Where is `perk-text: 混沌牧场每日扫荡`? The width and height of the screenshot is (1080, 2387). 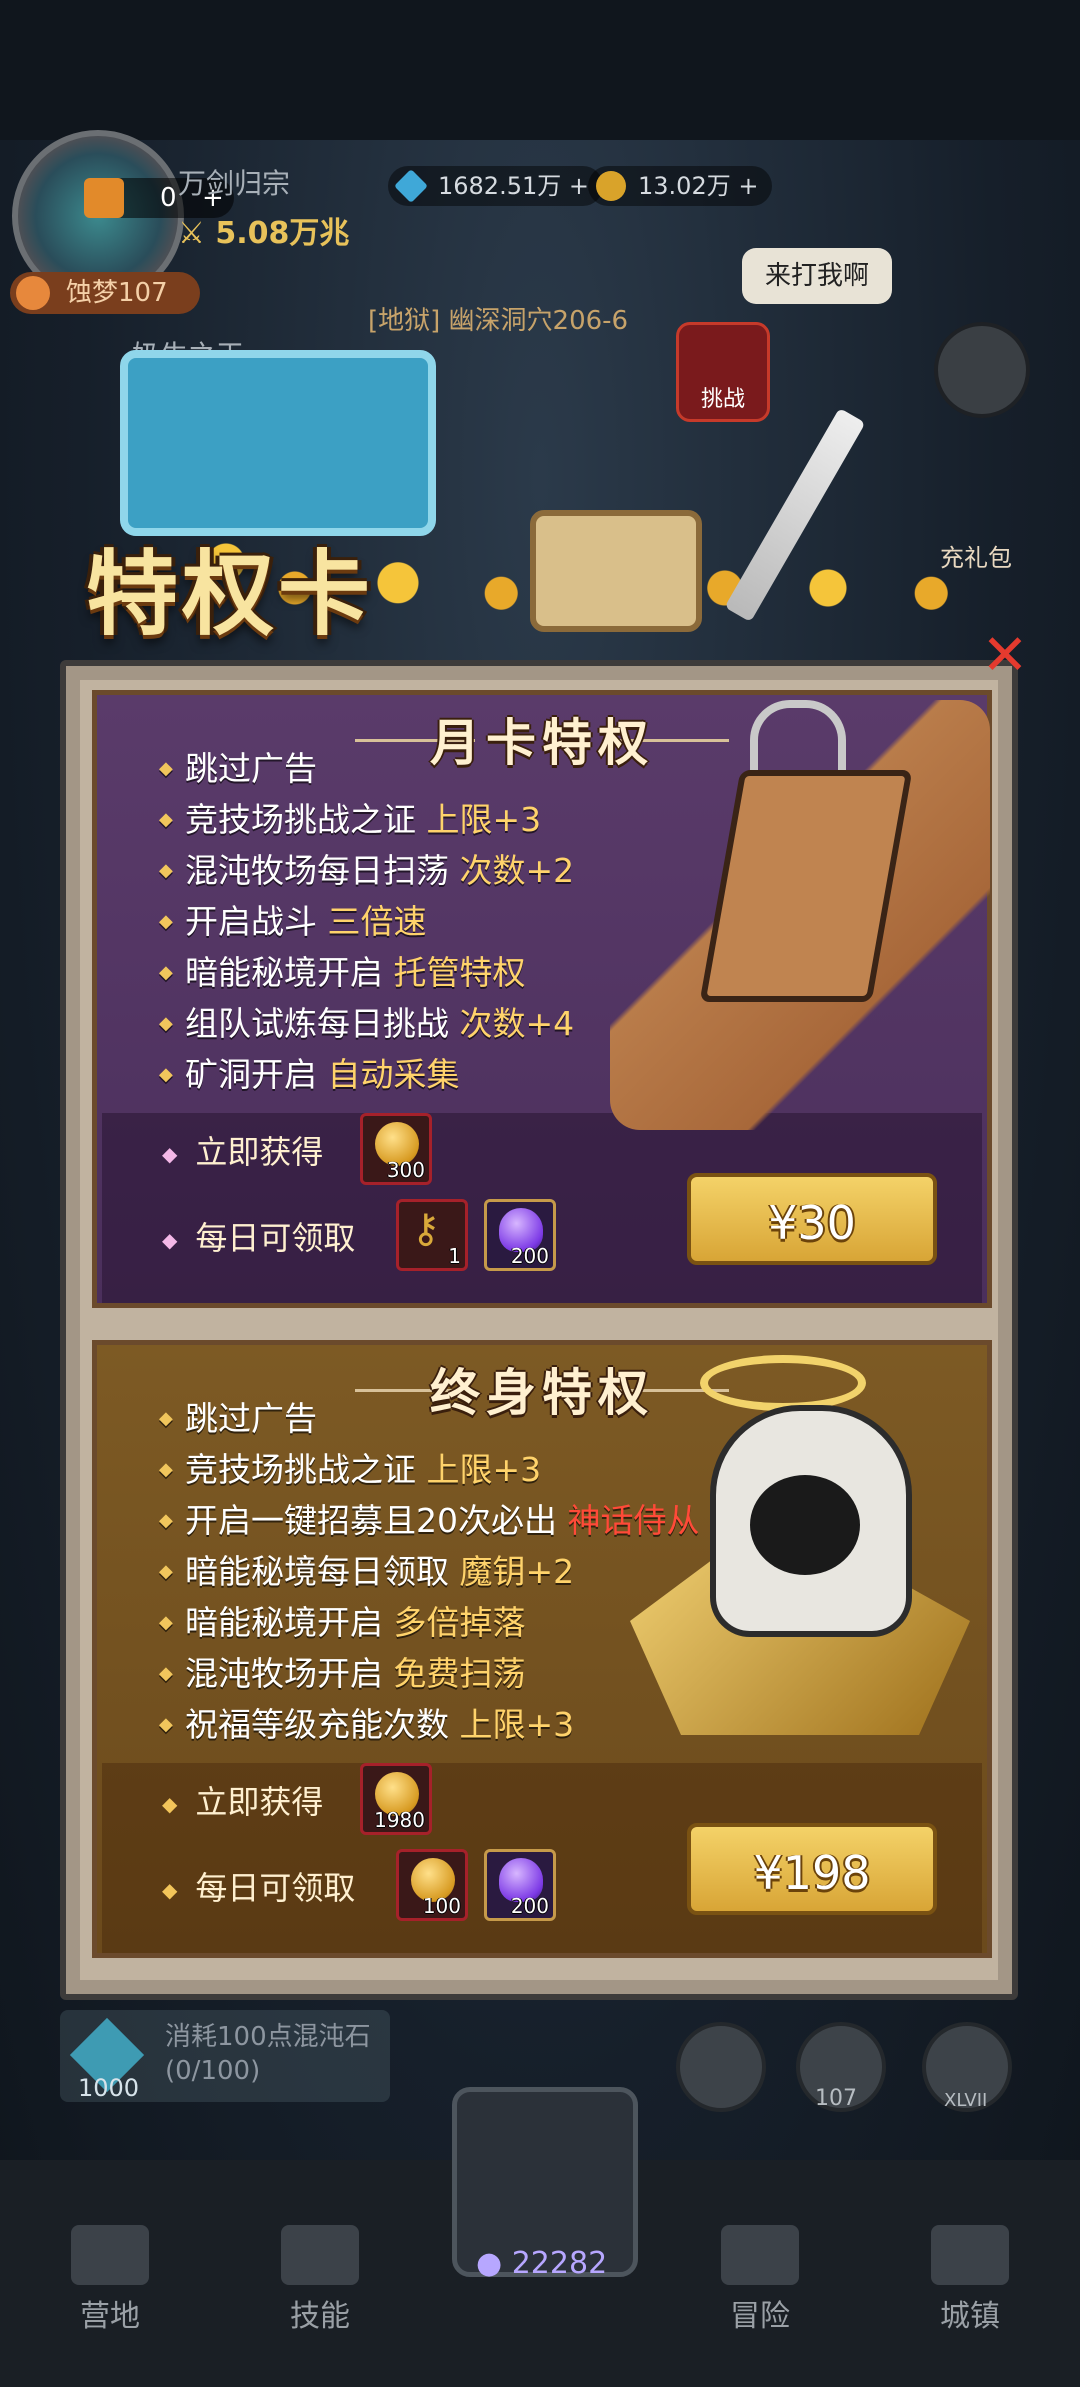 perk-text: 混沌牧场每日扫荡 is located at coordinates (317, 870).